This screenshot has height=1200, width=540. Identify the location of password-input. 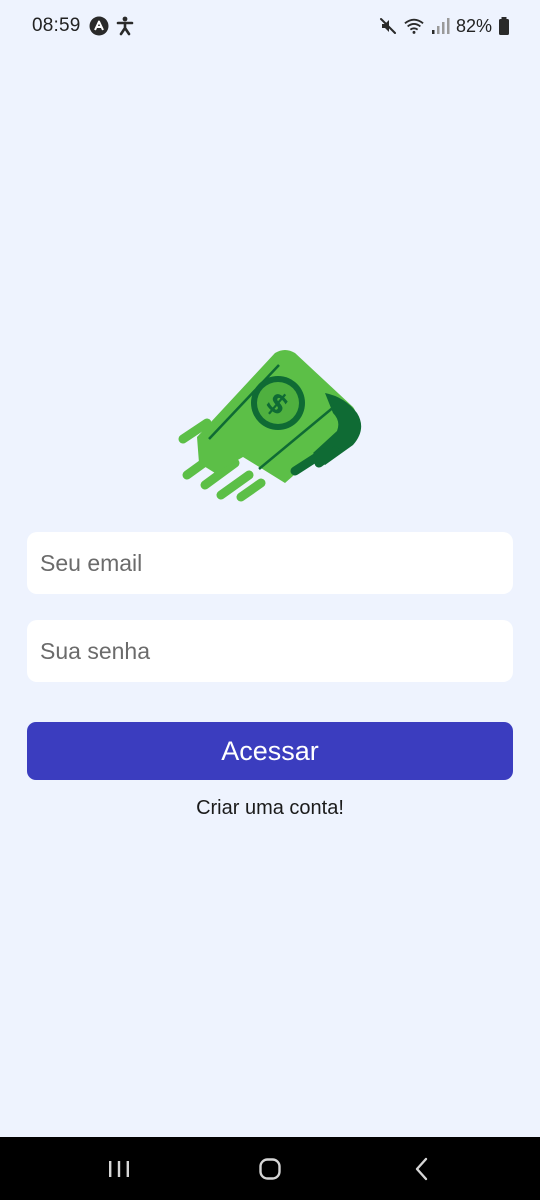
(270, 651).